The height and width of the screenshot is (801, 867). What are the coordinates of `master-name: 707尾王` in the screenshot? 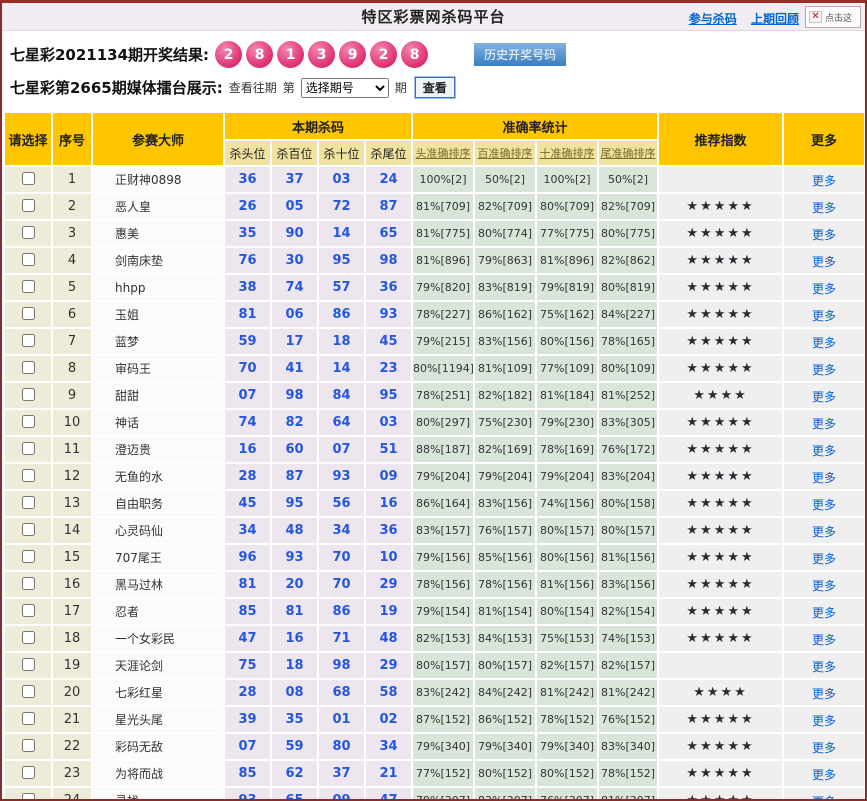 It's located at (158, 557).